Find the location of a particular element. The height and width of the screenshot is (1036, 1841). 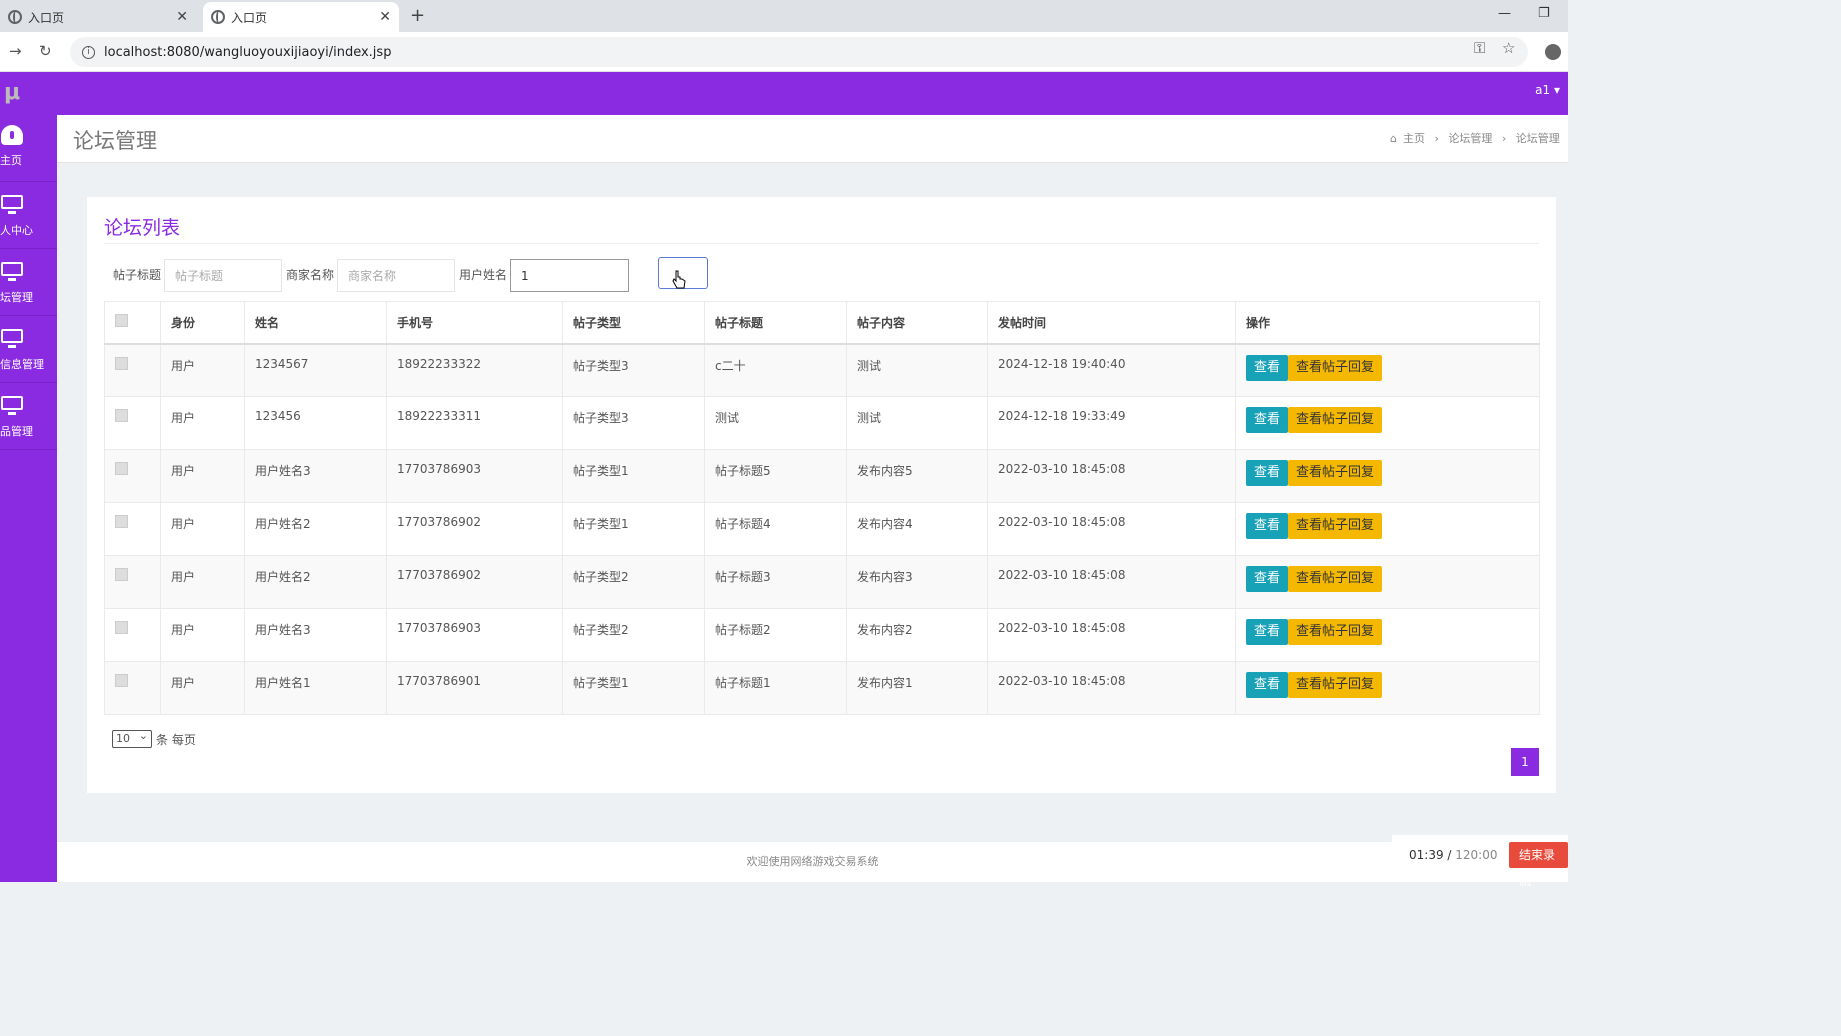

profile-icon is located at coordinates (1553, 52).